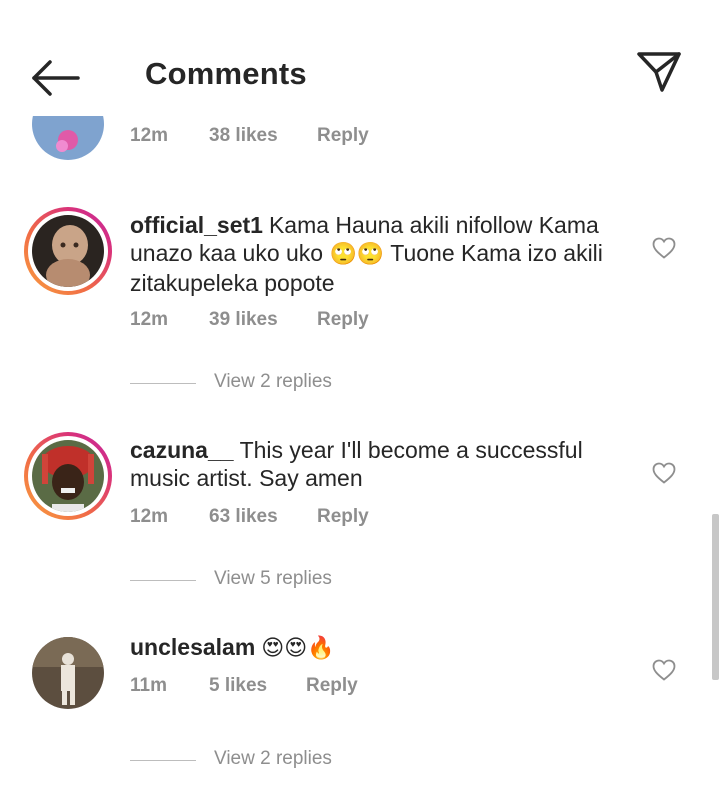  What do you see at coordinates (243, 517) in the screenshot?
I see `comment-likes: 63 likes` at bounding box center [243, 517].